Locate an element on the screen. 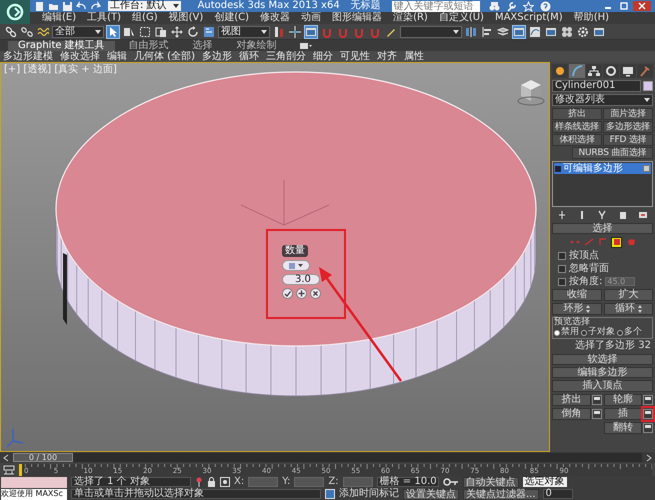 The height and width of the screenshot is (500, 655). operation-button: 倒角 is located at coordinates (571, 414).